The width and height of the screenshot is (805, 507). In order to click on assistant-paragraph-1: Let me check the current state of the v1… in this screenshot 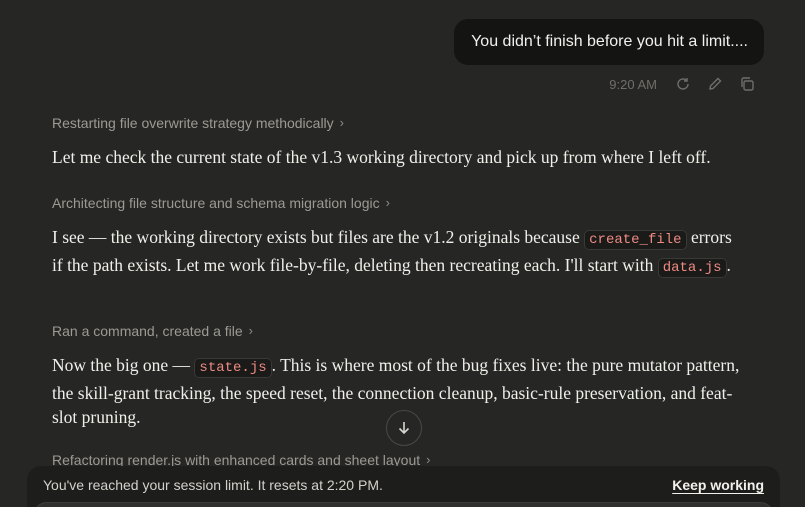, I will do `click(381, 157)`.